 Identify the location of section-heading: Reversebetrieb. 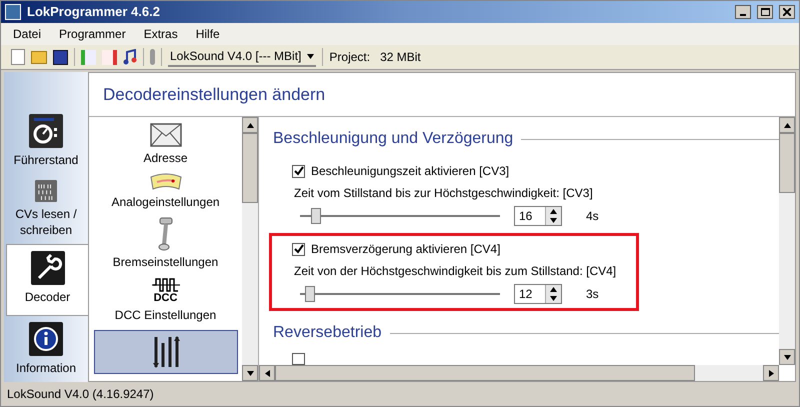
(327, 333).